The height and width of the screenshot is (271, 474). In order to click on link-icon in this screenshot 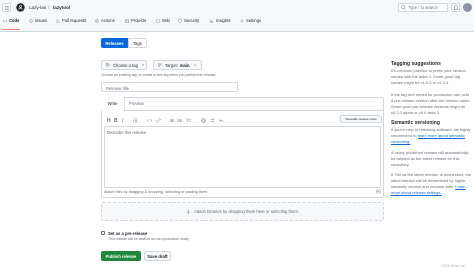, I will do `click(158, 120)`.